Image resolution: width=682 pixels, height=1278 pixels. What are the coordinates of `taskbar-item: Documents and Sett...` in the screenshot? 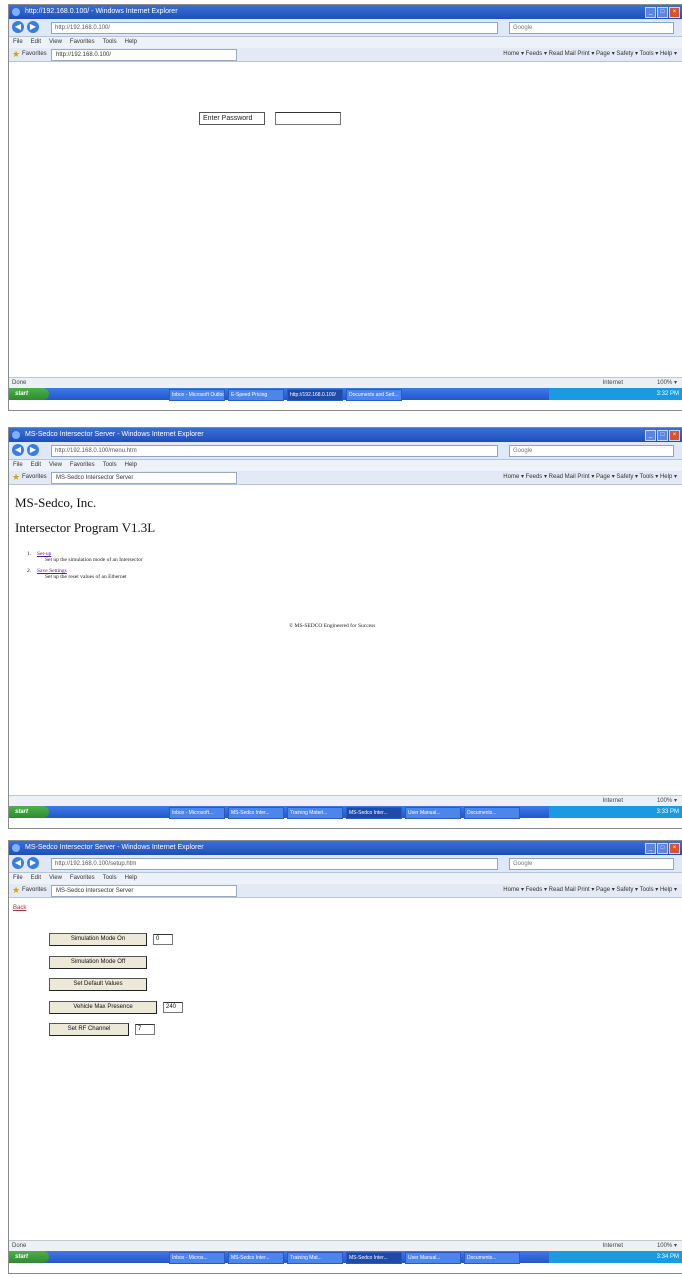 It's located at (374, 395).